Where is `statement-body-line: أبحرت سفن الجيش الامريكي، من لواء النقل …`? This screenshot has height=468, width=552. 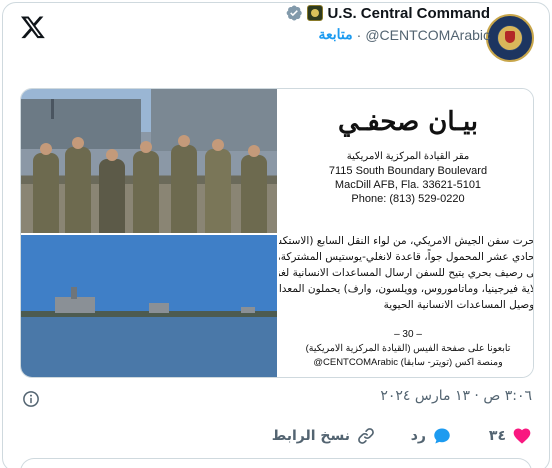 statement-body-line: أبحرت سفن الجيش الامريكي، من لواء النقل … is located at coordinates (406, 241).